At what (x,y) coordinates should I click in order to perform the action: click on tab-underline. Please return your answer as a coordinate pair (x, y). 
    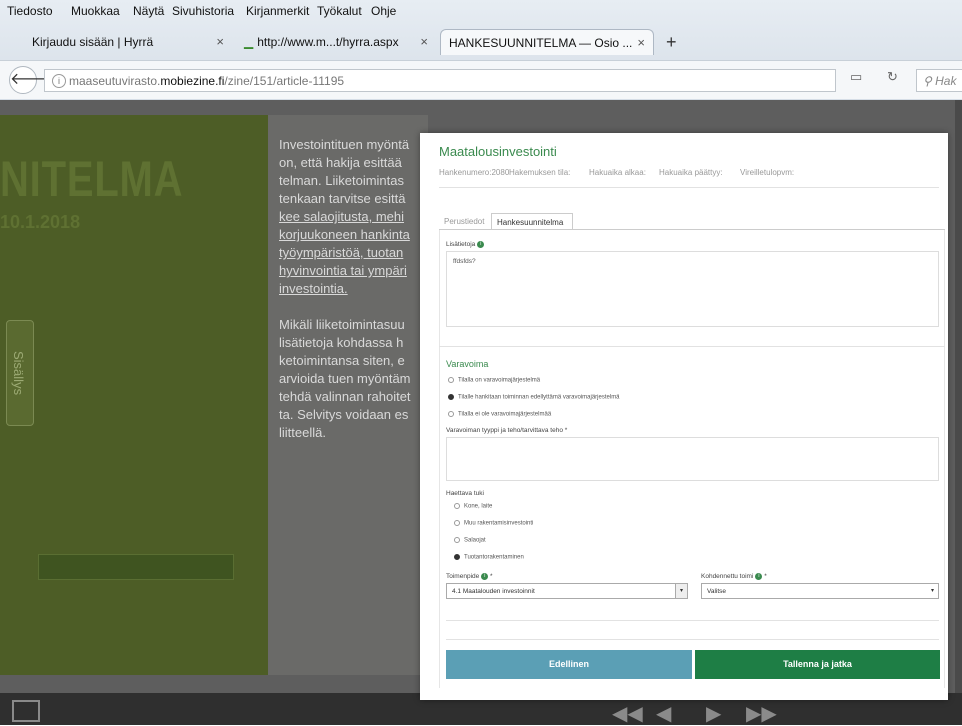
    Looking at the image, I should click on (692, 229).